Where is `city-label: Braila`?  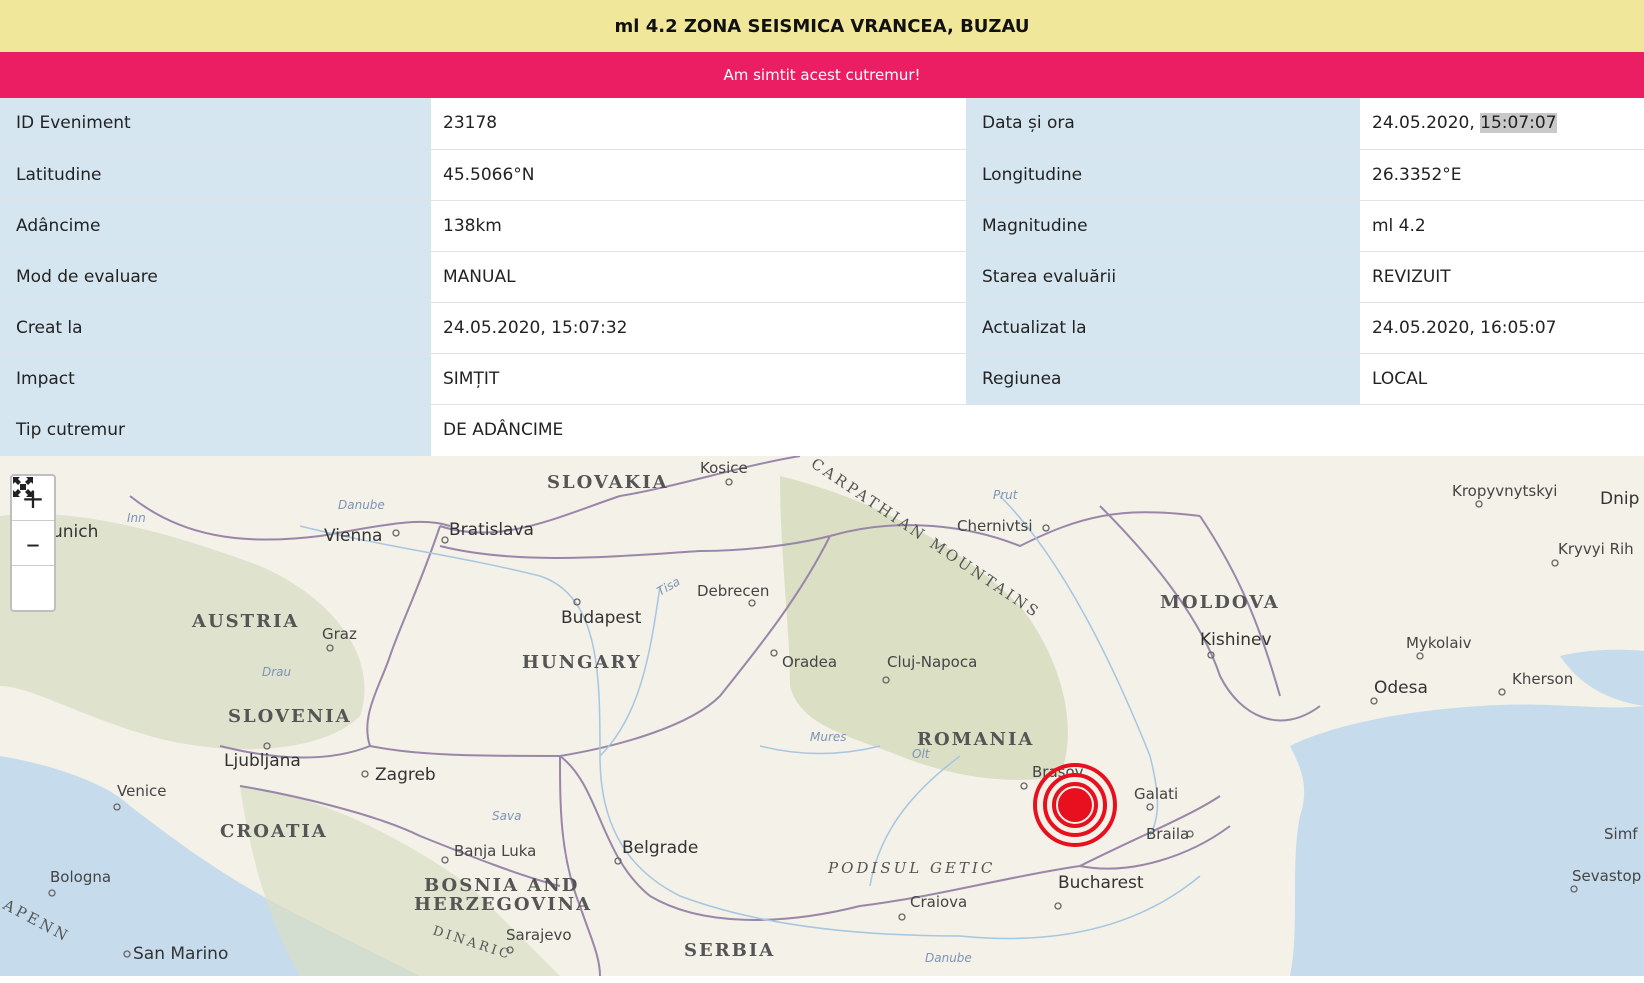 city-label: Braila is located at coordinates (1167, 834).